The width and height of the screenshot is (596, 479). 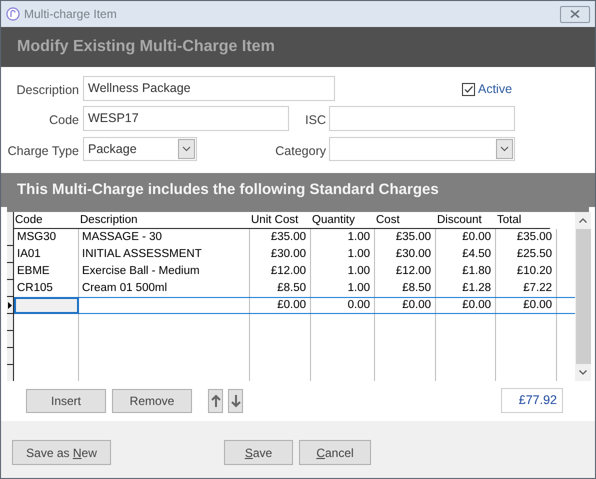 I want to click on section-title: This Multi-Charge includes the following Standard Charges, so click(x=228, y=190).